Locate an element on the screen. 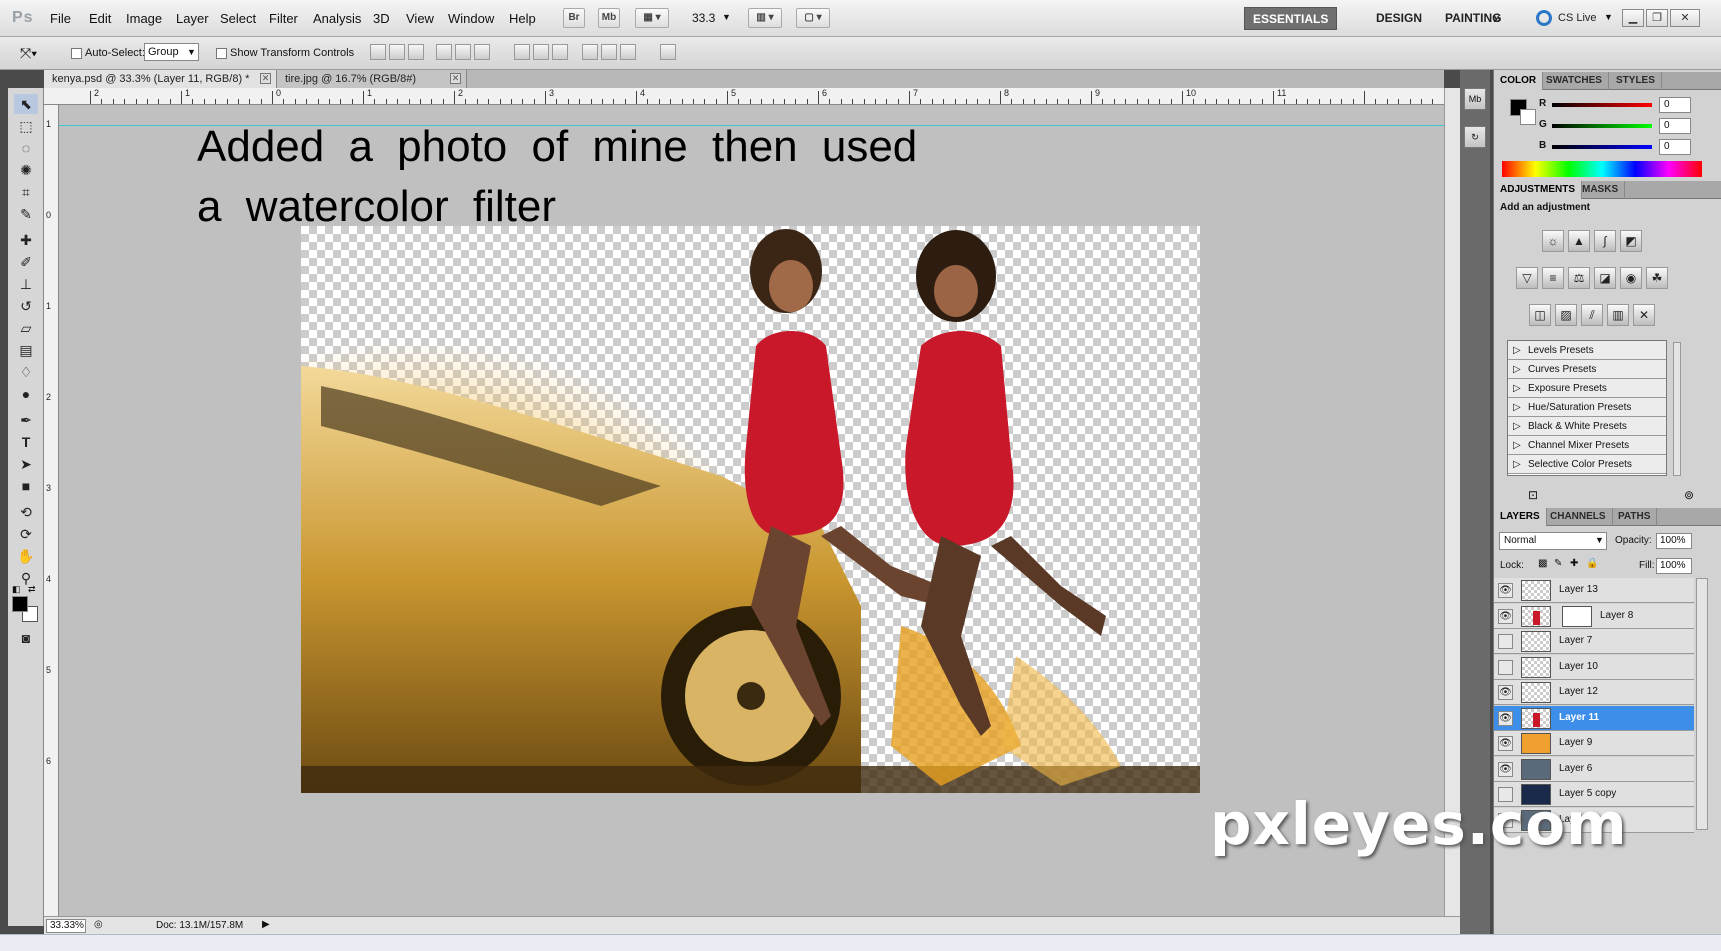 This screenshot has width=1721, height=951. presets-scrollbar is located at coordinates (1677, 409).